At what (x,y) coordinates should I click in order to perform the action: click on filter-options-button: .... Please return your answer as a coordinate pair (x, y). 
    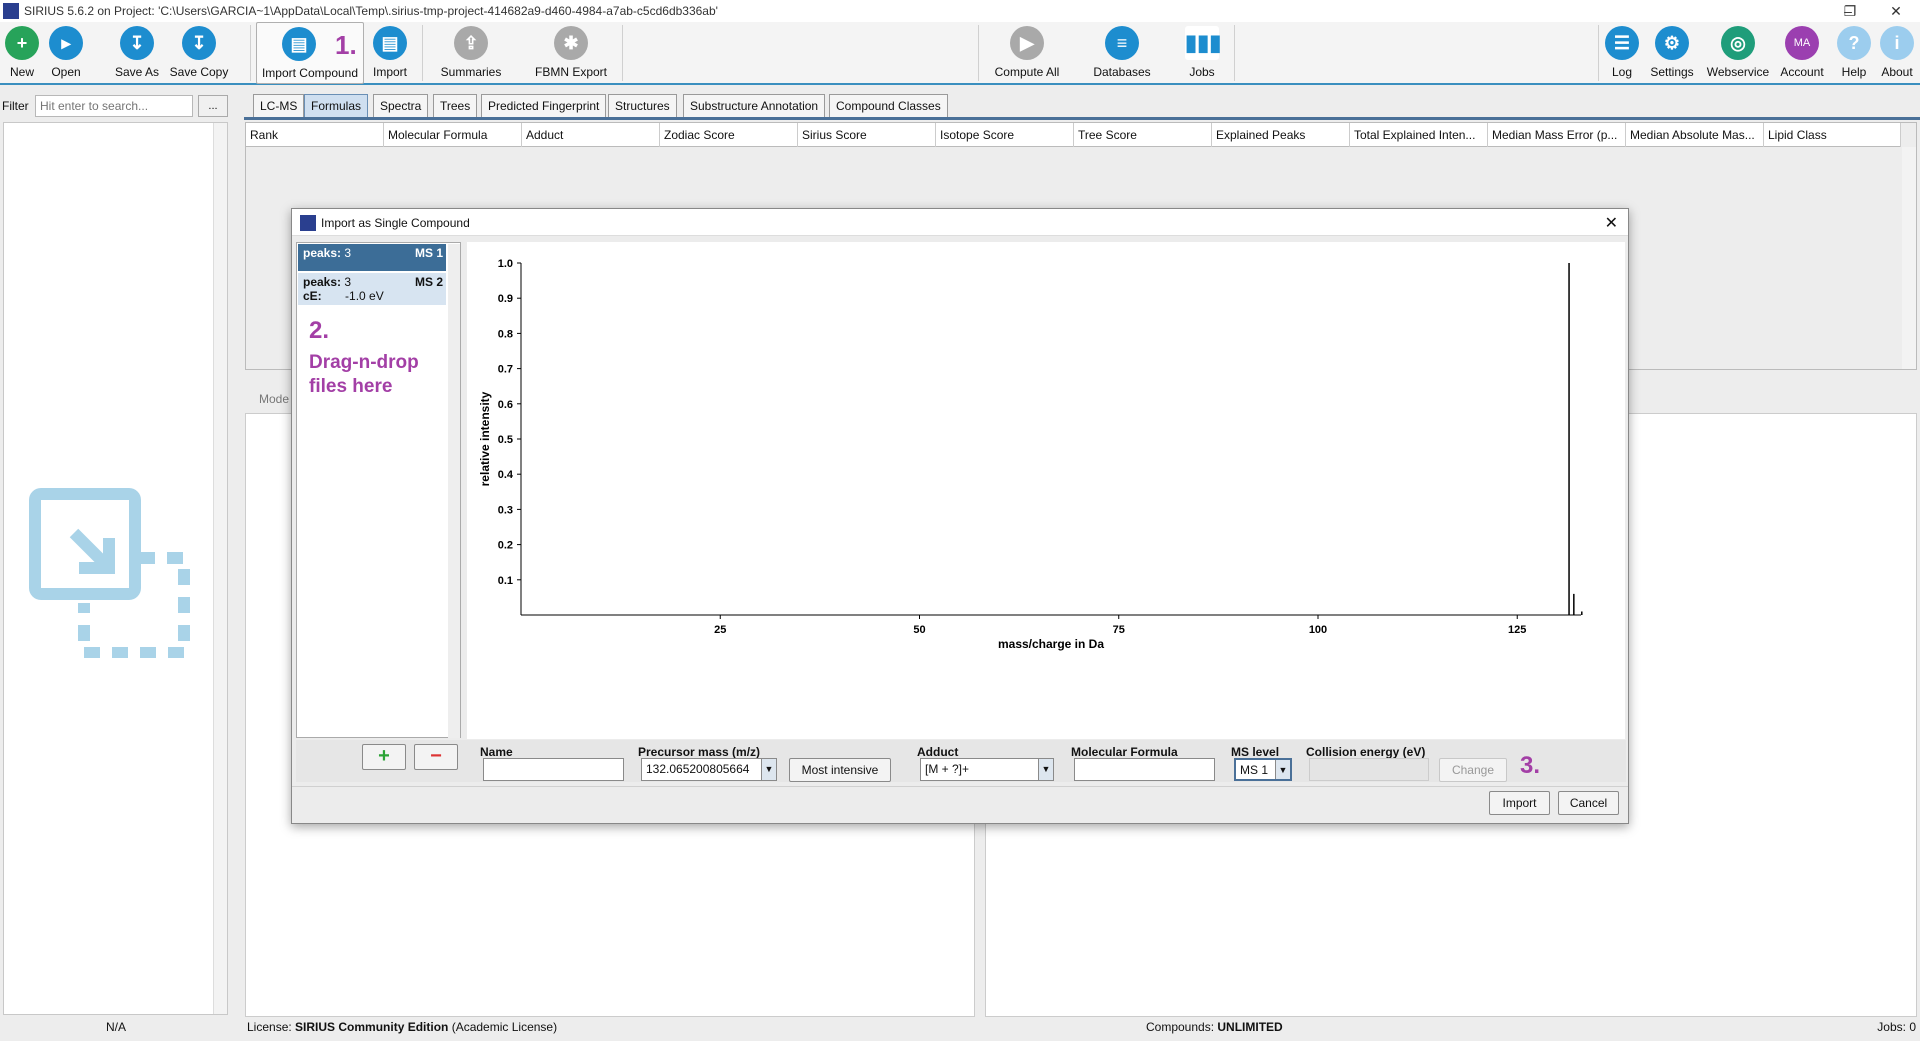
    Looking at the image, I should click on (213, 106).